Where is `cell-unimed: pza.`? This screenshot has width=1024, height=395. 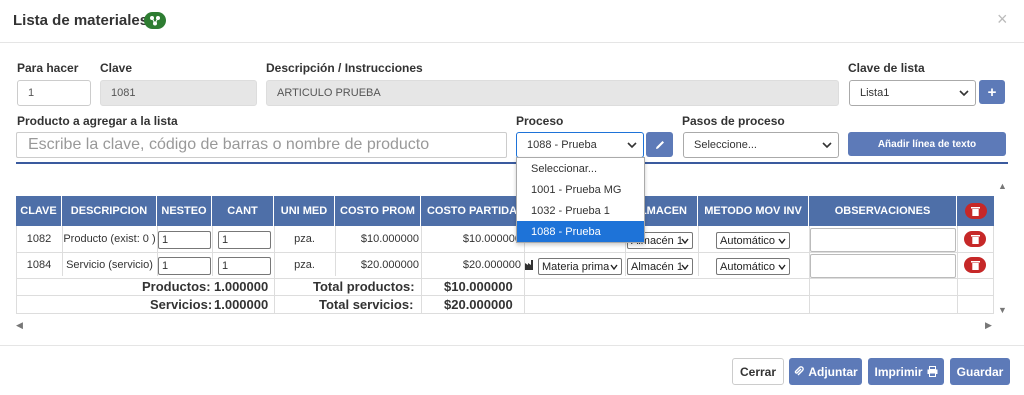 cell-unimed: pza. is located at coordinates (304, 239).